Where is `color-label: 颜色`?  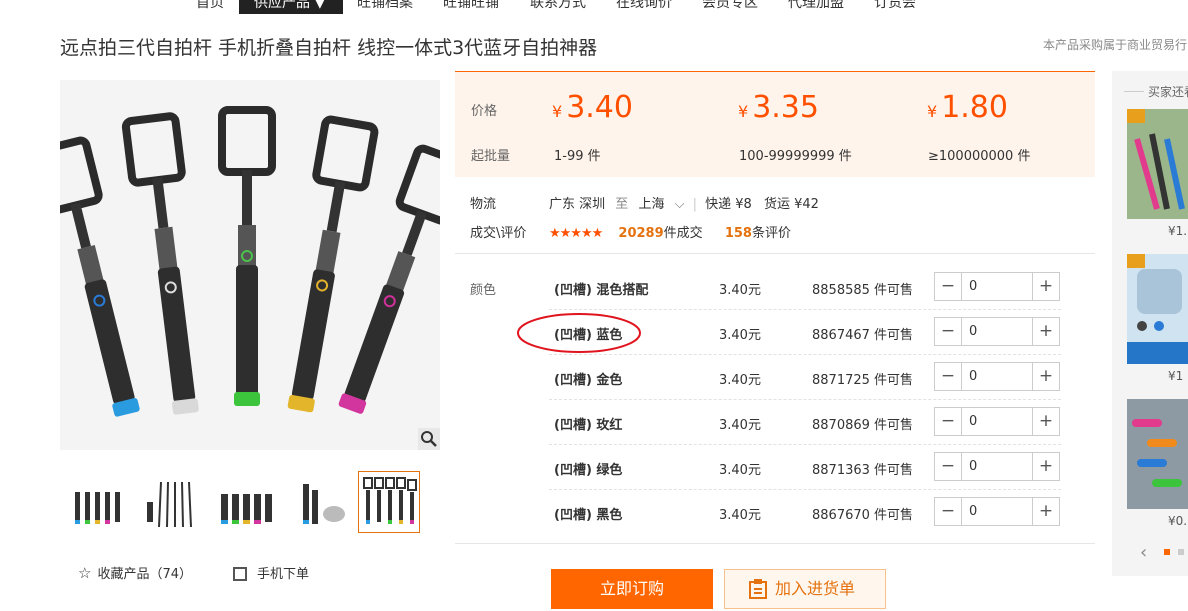
color-label: 颜色 is located at coordinates (483, 290).